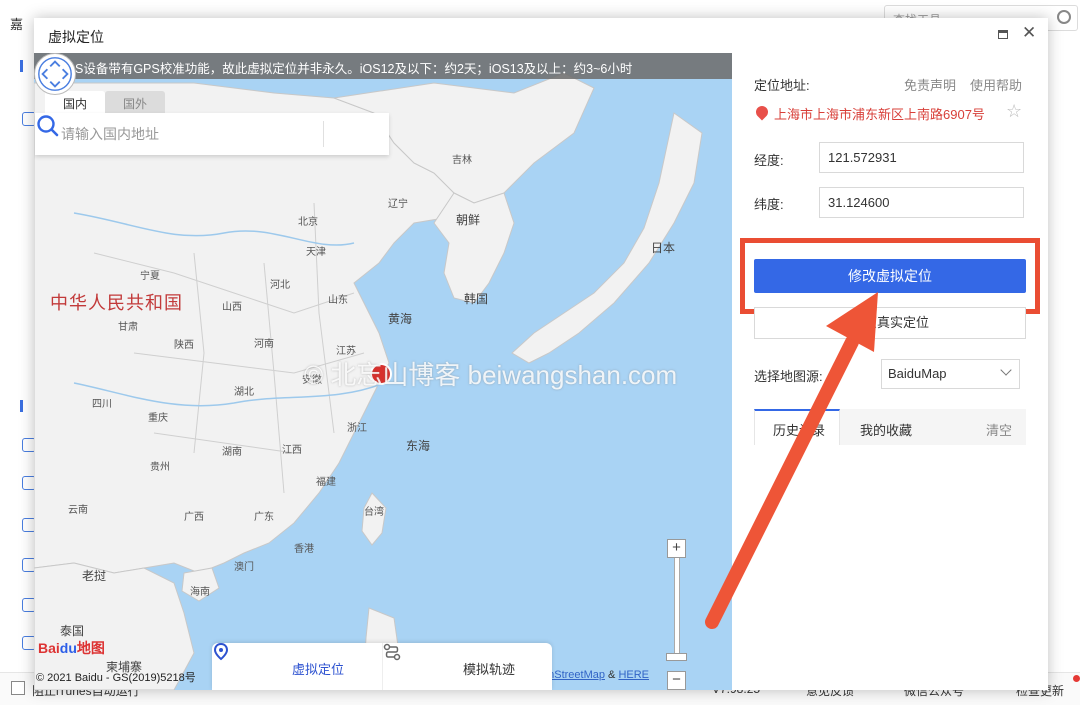 The image size is (1080, 705). Describe the element at coordinates (769, 204) in the screenshot. I see `latitude-label: 纬度:` at that location.